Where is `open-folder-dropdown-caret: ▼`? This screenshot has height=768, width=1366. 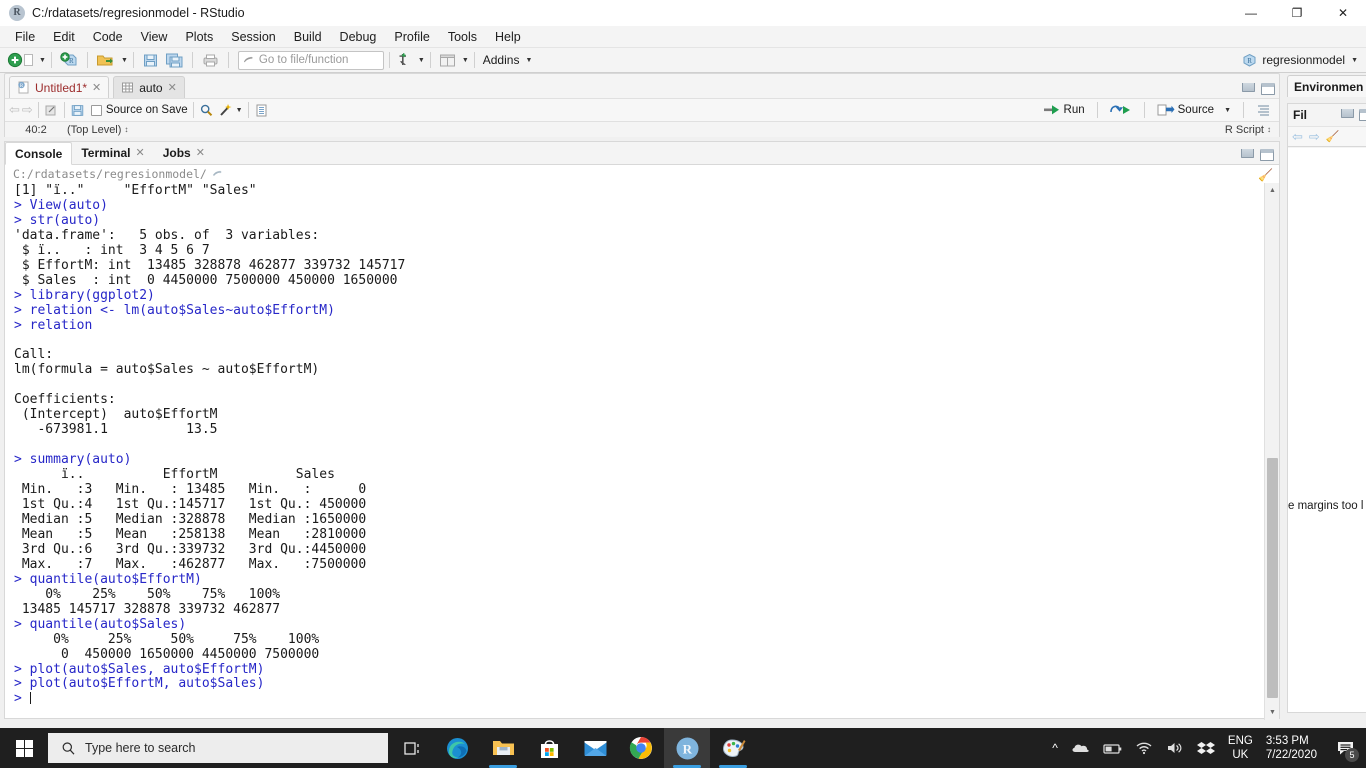 open-folder-dropdown-caret: ▼ is located at coordinates (124, 60).